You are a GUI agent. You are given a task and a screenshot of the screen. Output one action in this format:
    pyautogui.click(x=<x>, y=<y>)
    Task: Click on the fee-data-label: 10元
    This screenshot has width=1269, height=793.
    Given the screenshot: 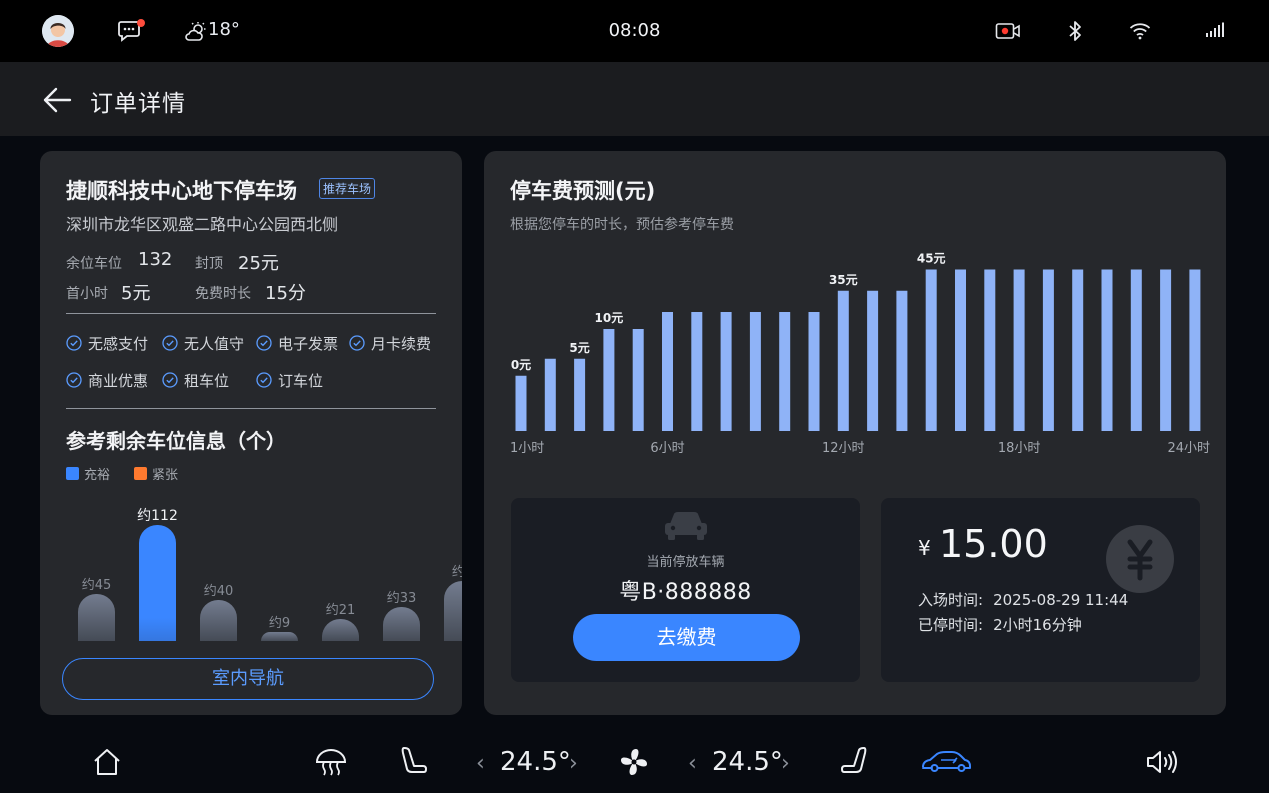 What is the action you would take?
    pyautogui.click(x=609, y=318)
    